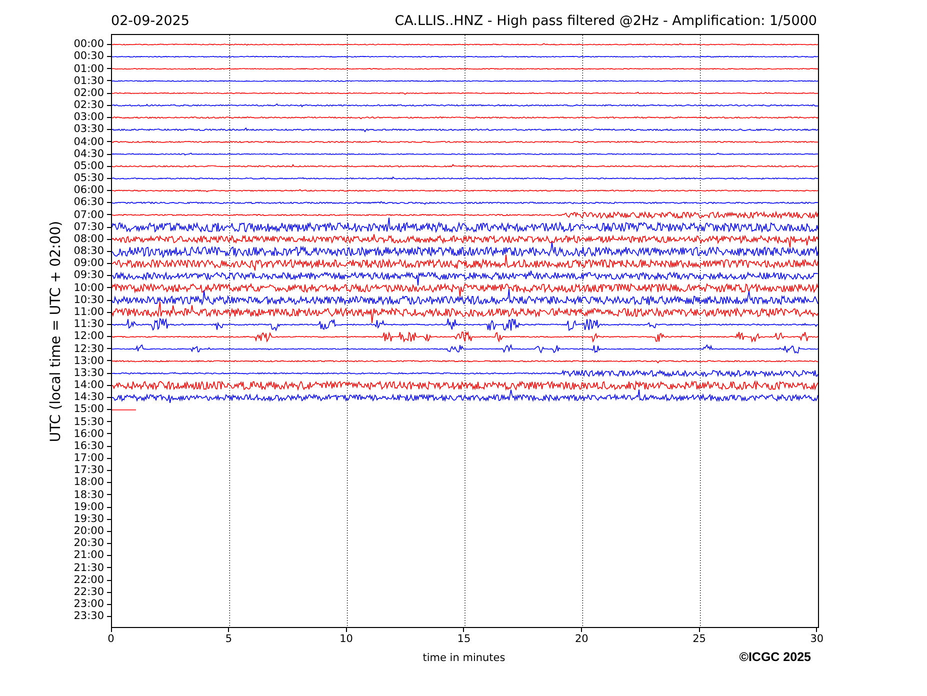 Image resolution: width=927 pixels, height=696 pixels. What do you see at coordinates (89, 142) in the screenshot?
I see `y-tick-label: 04:00` at bounding box center [89, 142].